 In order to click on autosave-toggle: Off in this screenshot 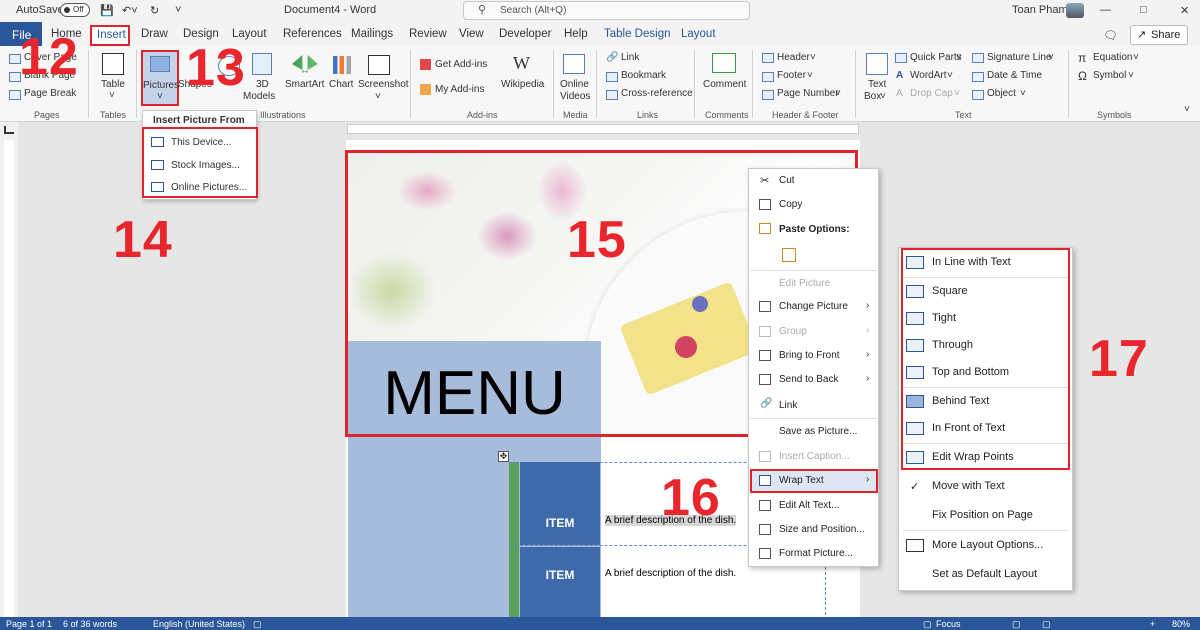, I will do `click(75, 10)`.